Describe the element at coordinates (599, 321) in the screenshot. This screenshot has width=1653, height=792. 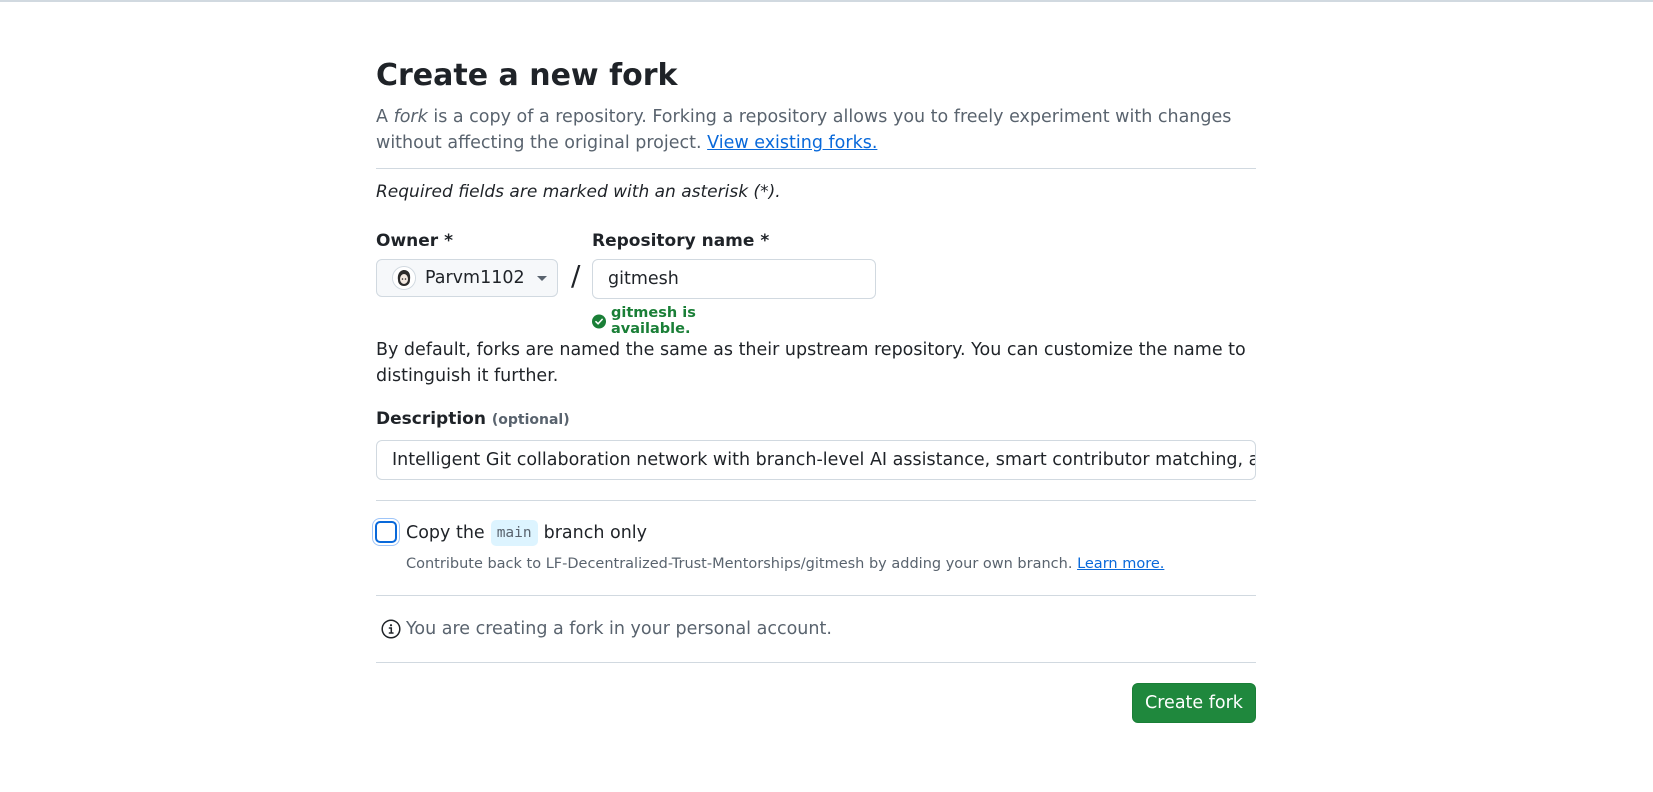
I see `check-circle-icon` at that location.